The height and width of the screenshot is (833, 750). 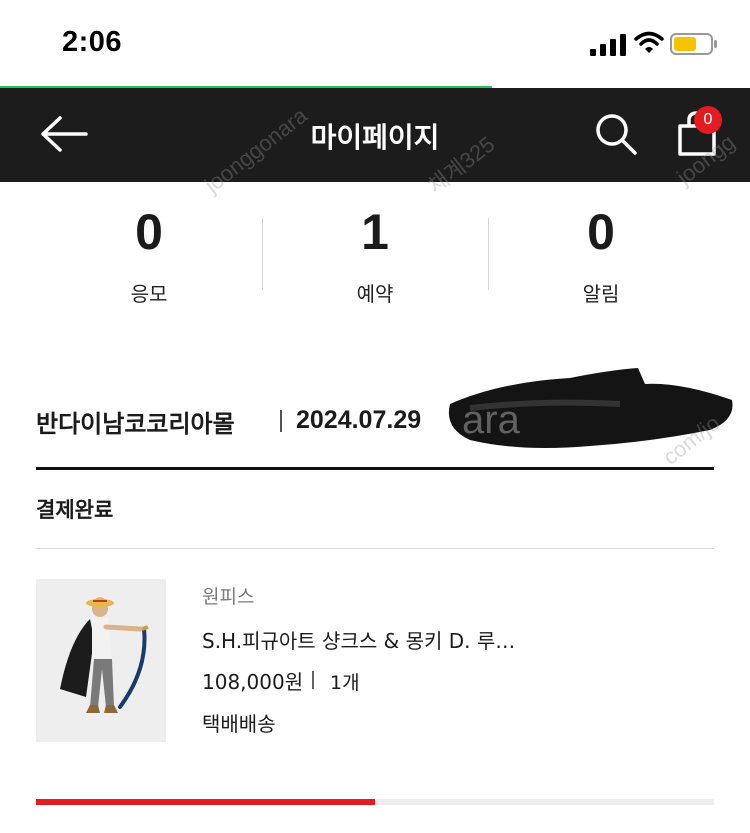 What do you see at coordinates (693, 44) in the screenshot?
I see `battery-icon` at bounding box center [693, 44].